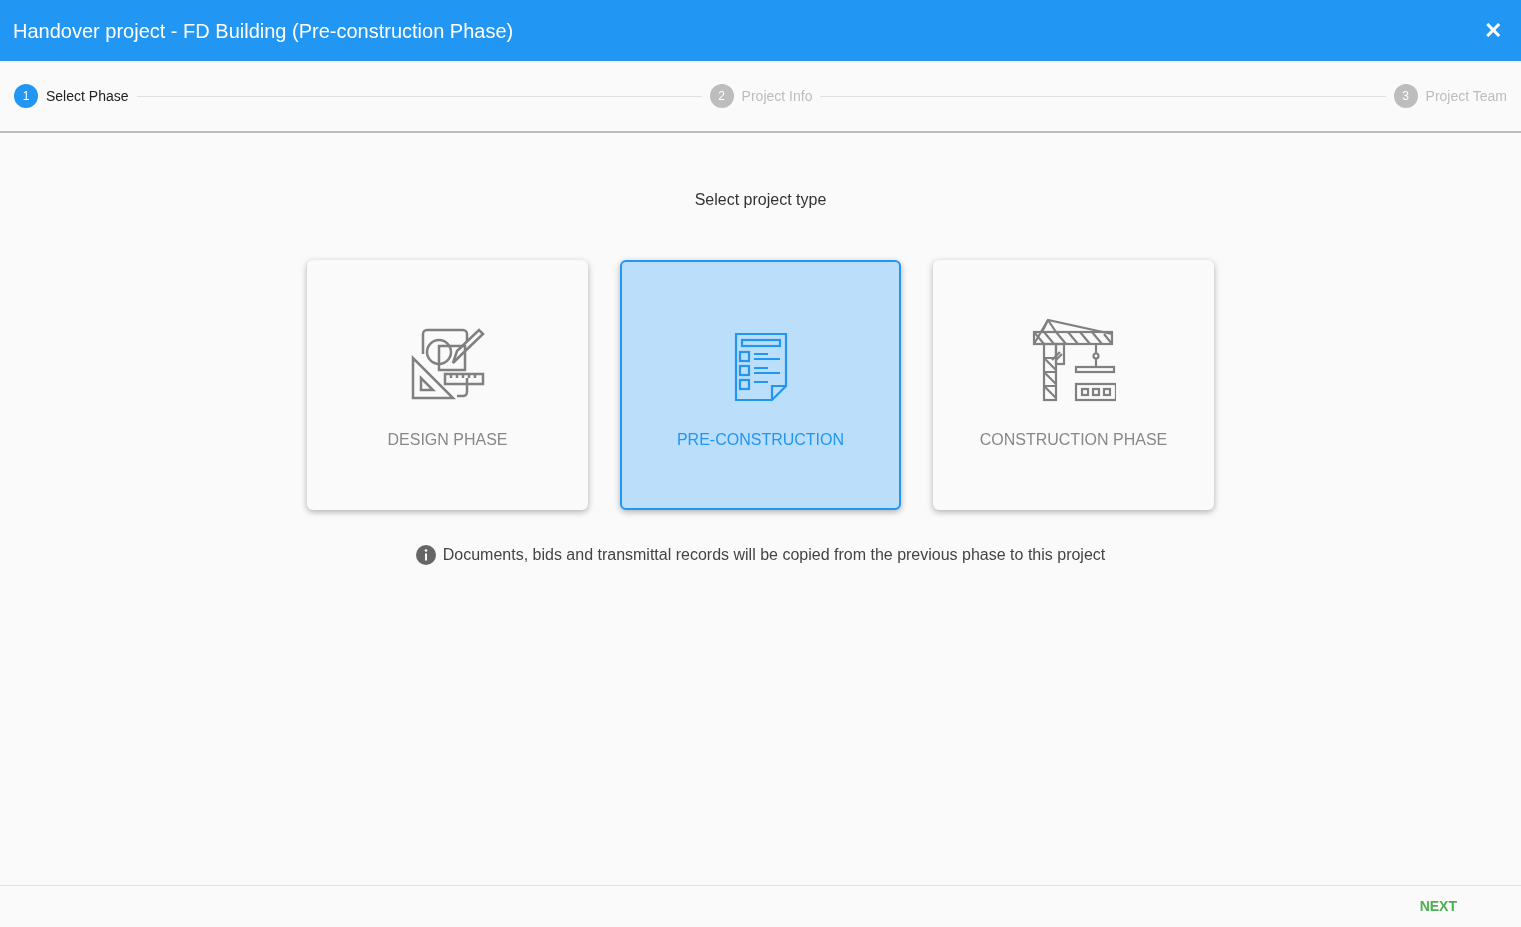  I want to click on info-message: Documents, bids and transmittal records will be copied from the previous phase to this project, so click(774, 555).